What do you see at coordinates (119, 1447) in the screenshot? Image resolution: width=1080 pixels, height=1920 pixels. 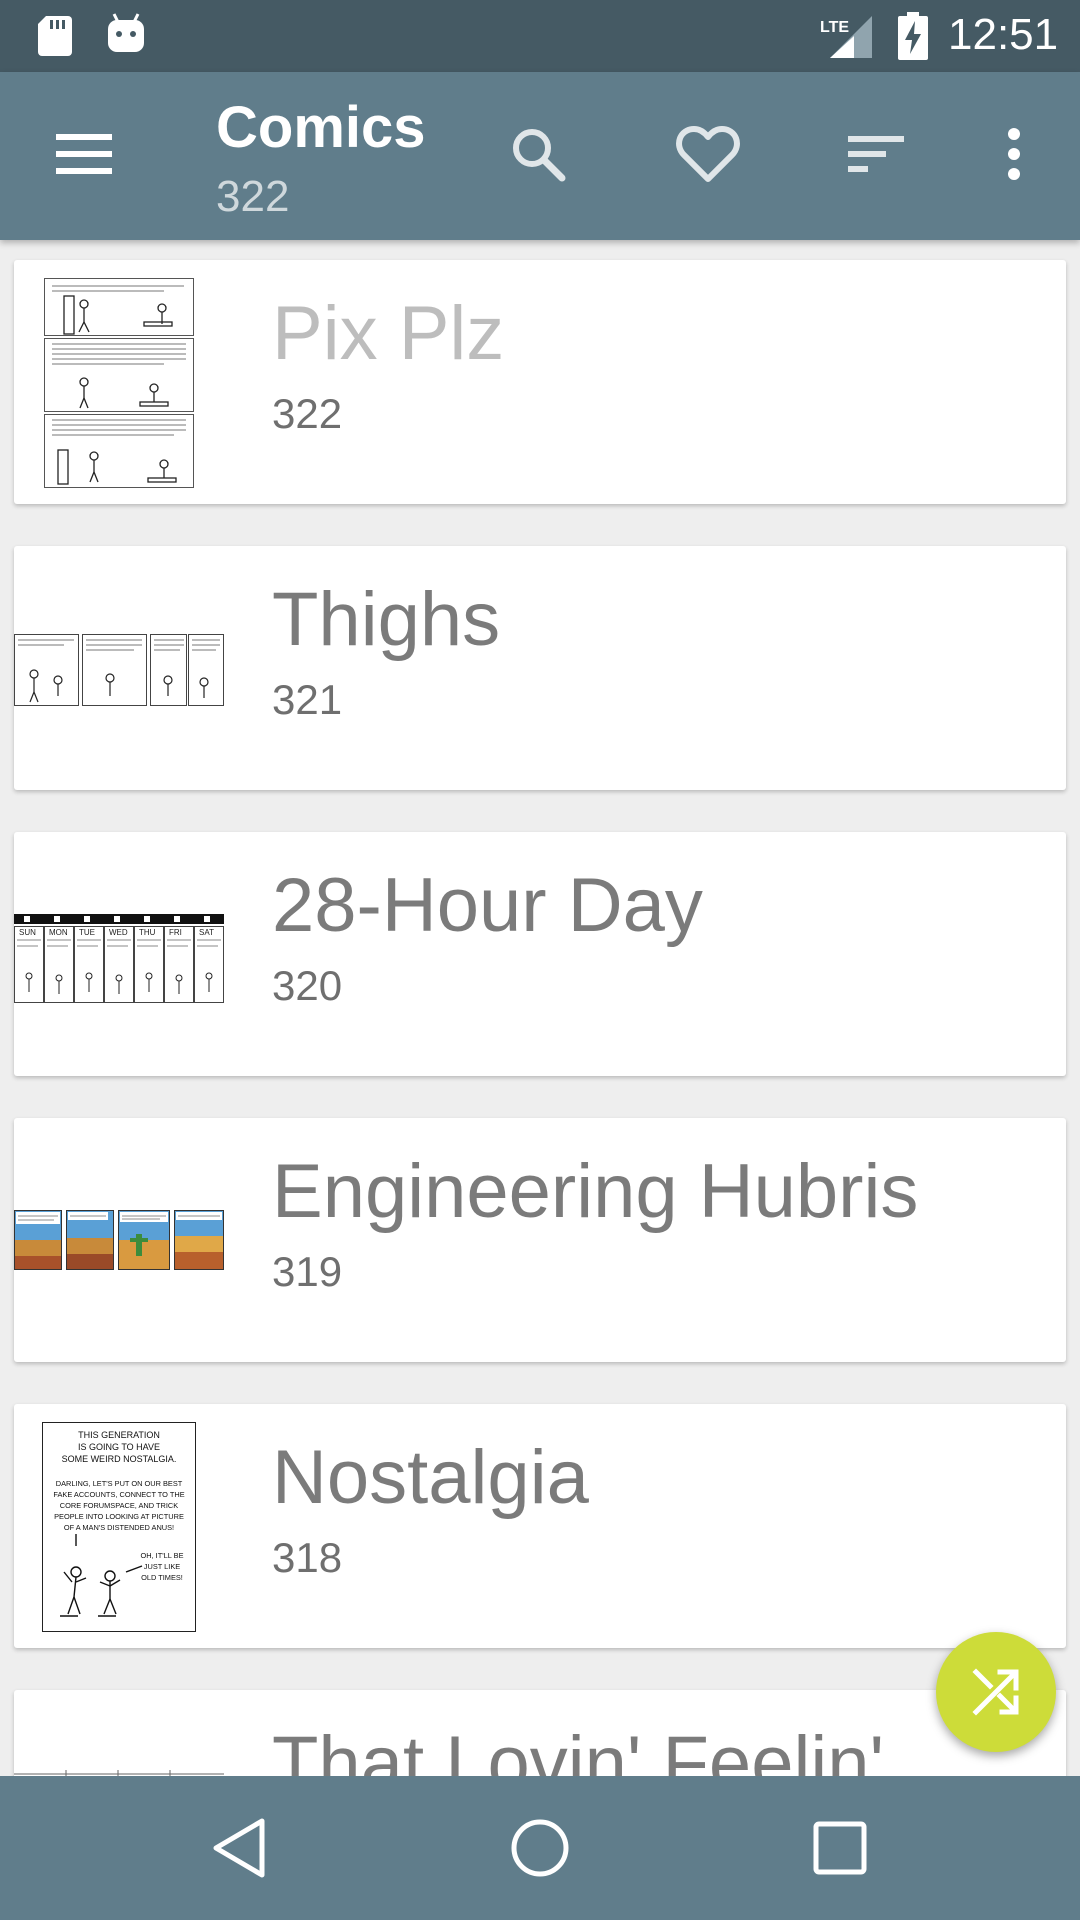 I see `thumb-text: IS GOING TO HAVE` at bounding box center [119, 1447].